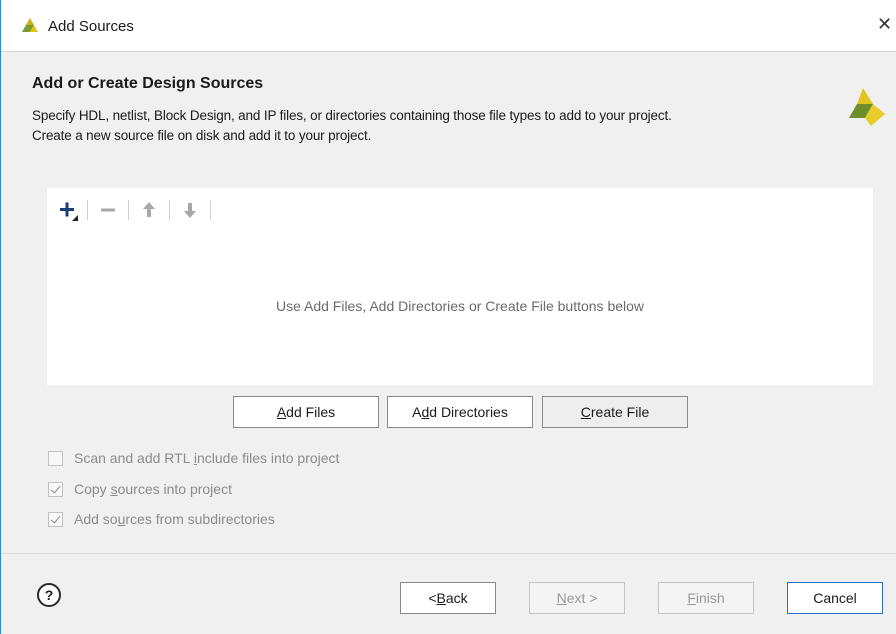 The height and width of the screenshot is (634, 896). Describe the element at coordinates (55, 458) in the screenshot. I see `scan-rtl-include-checkbox` at that location.